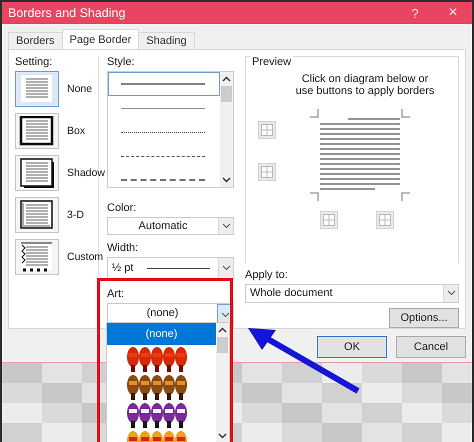  I want to click on dialog-button: Cancel, so click(431, 347).